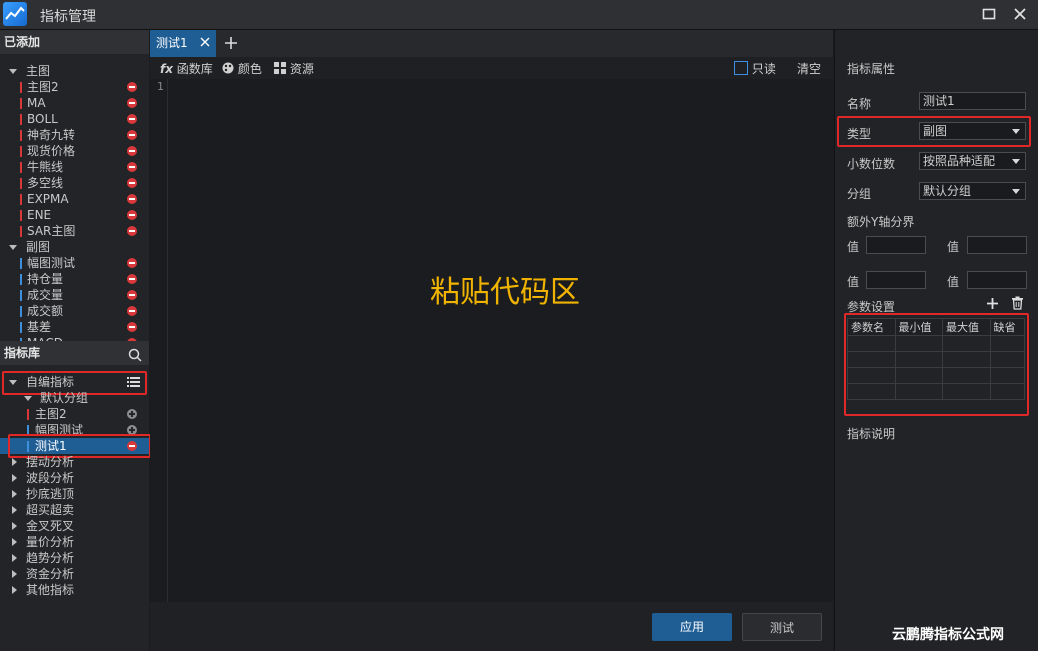 The width and height of the screenshot is (1038, 651). What do you see at coordinates (74, 311) in the screenshot?
I see `added-item: 成交额` at bounding box center [74, 311].